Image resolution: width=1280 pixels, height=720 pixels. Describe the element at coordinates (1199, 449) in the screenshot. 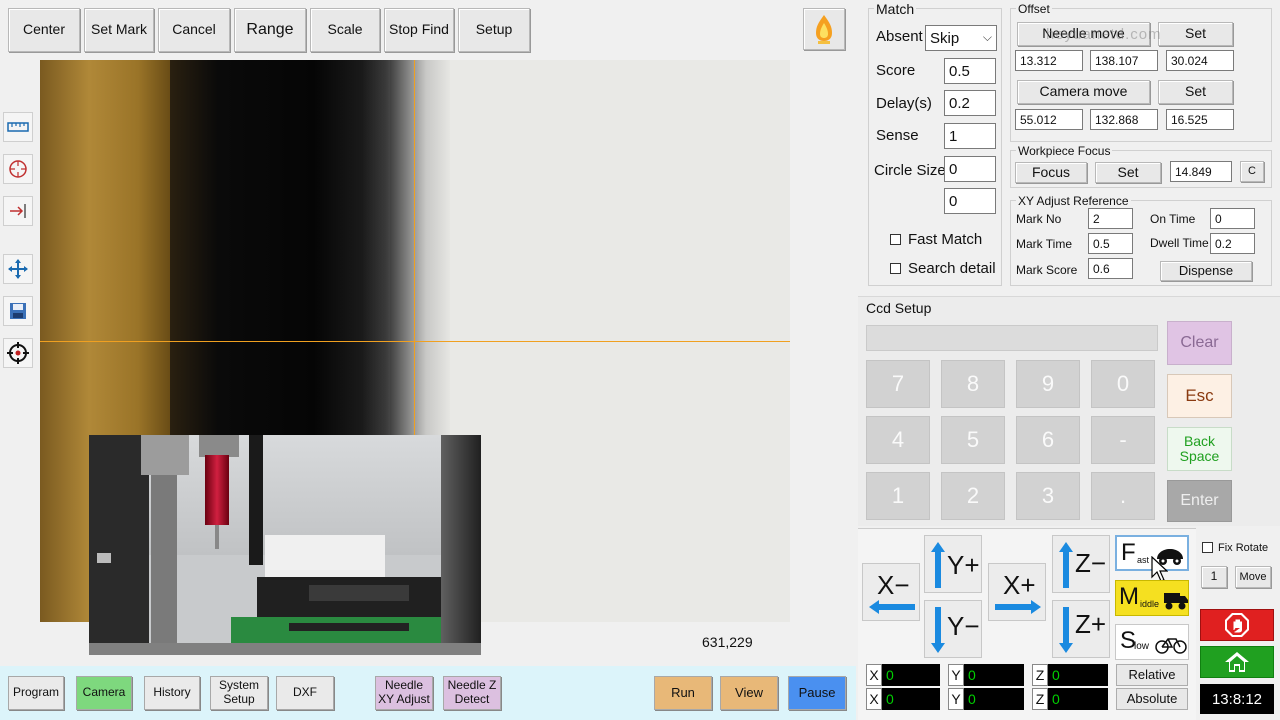

I see `backspace-button: Back Space` at that location.